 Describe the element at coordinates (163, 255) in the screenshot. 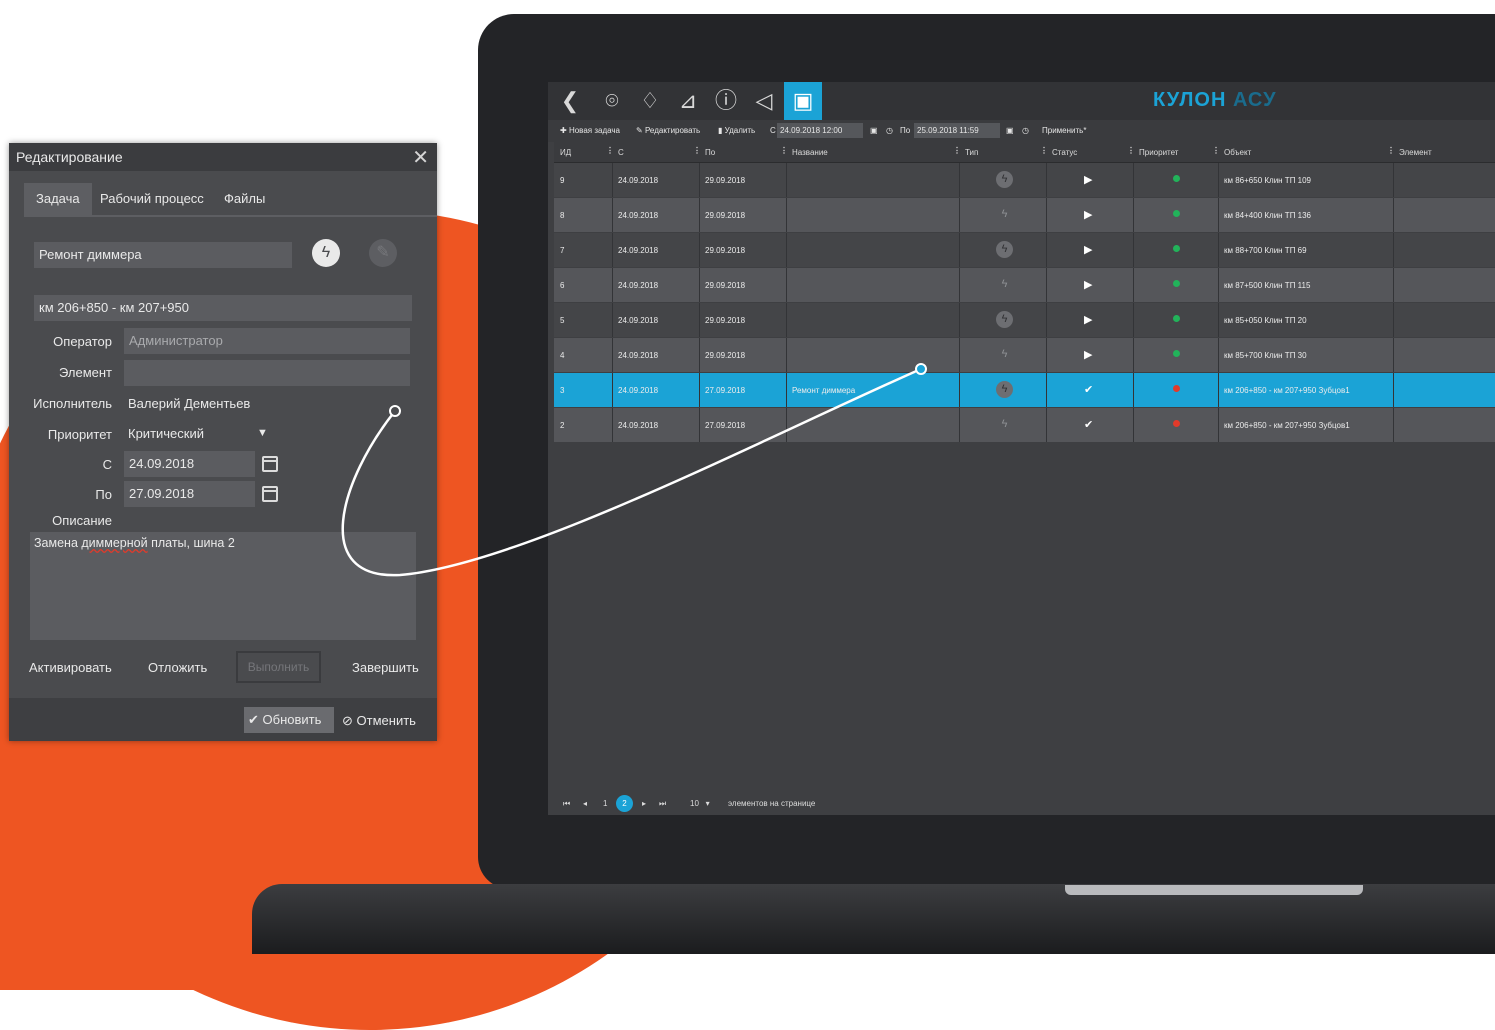

I see `task-name-input: Ремонт диммера` at that location.